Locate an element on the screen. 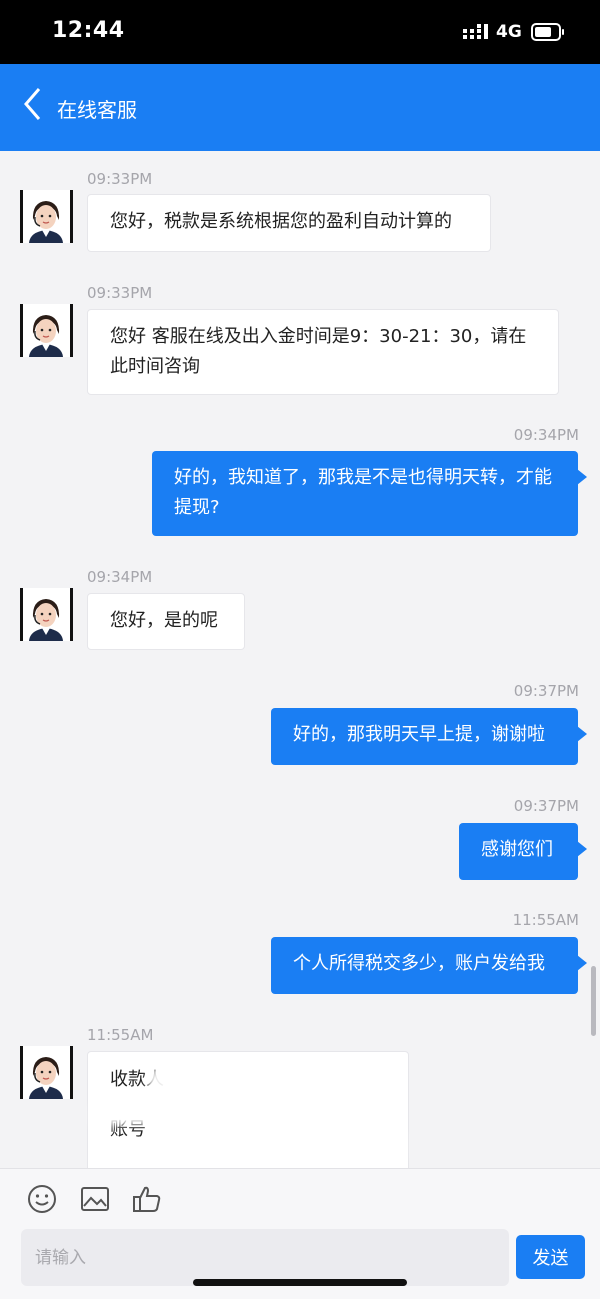 The height and width of the screenshot is (1299, 600). message-incoming: 09:34PM 您好，是的呢 is located at coordinates (300, 604).